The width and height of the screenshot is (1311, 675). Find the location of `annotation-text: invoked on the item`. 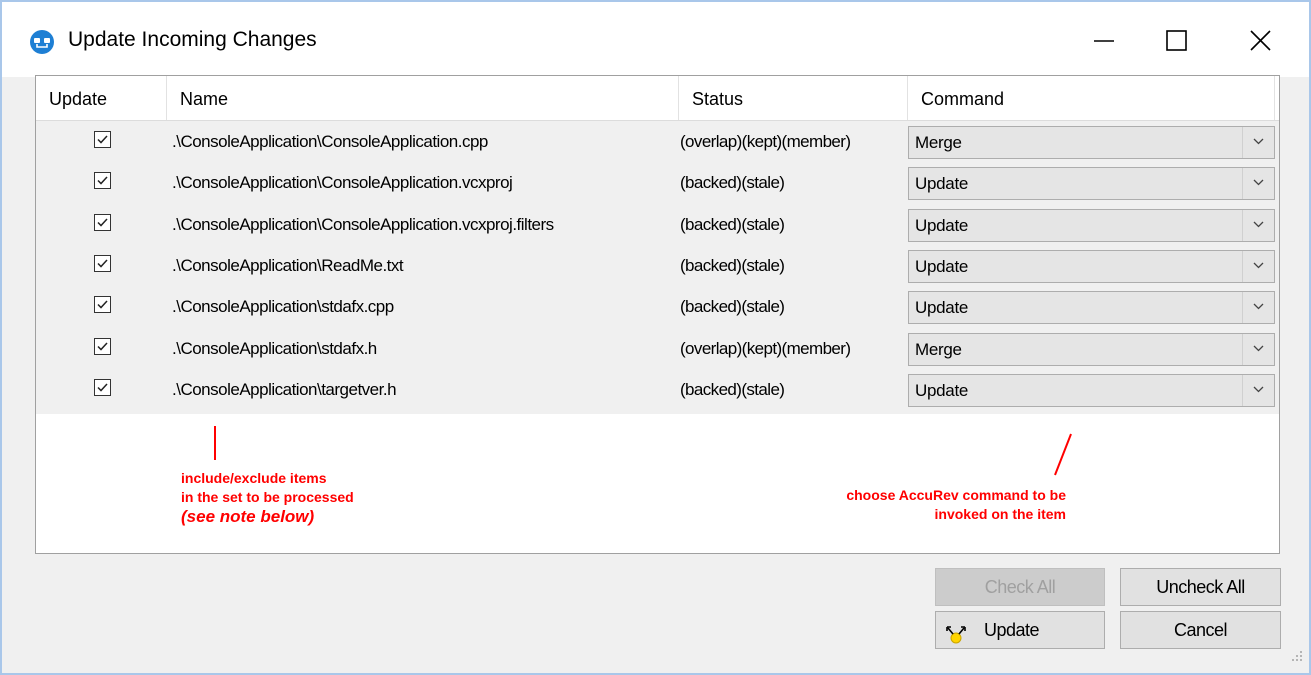

annotation-text: invoked on the item is located at coordinates (1000, 514).